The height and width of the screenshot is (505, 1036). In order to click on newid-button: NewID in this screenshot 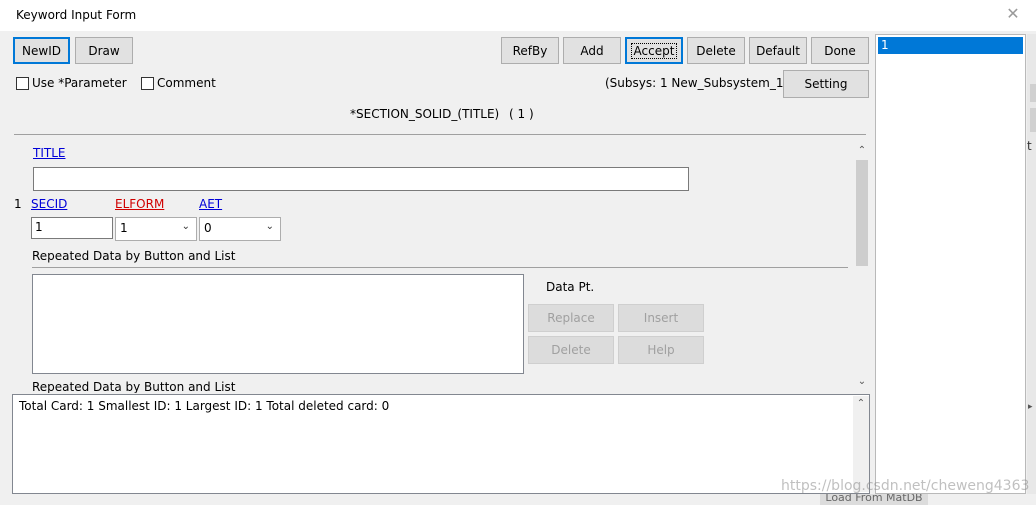, I will do `click(41, 50)`.